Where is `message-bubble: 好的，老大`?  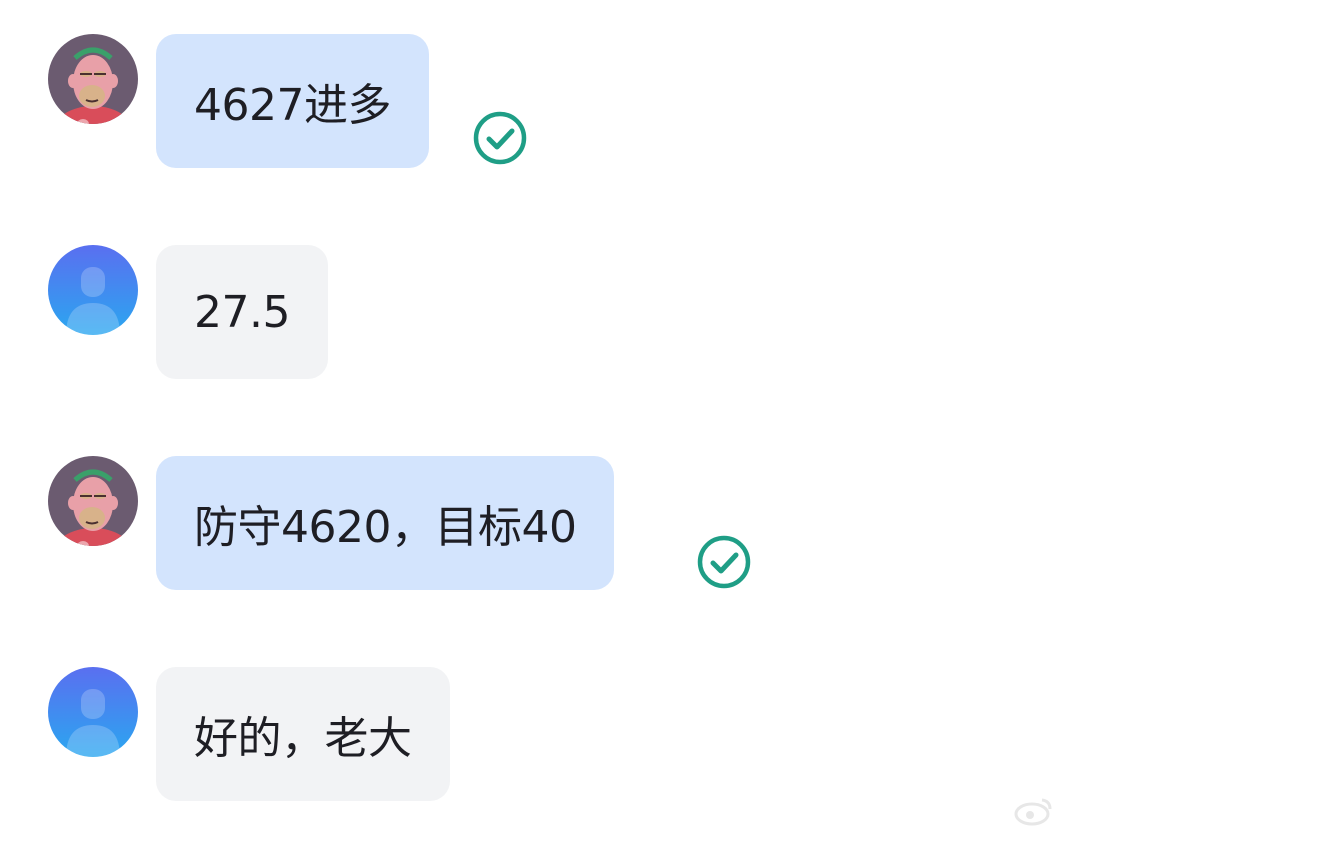
message-bubble: 好的，老大 is located at coordinates (303, 734).